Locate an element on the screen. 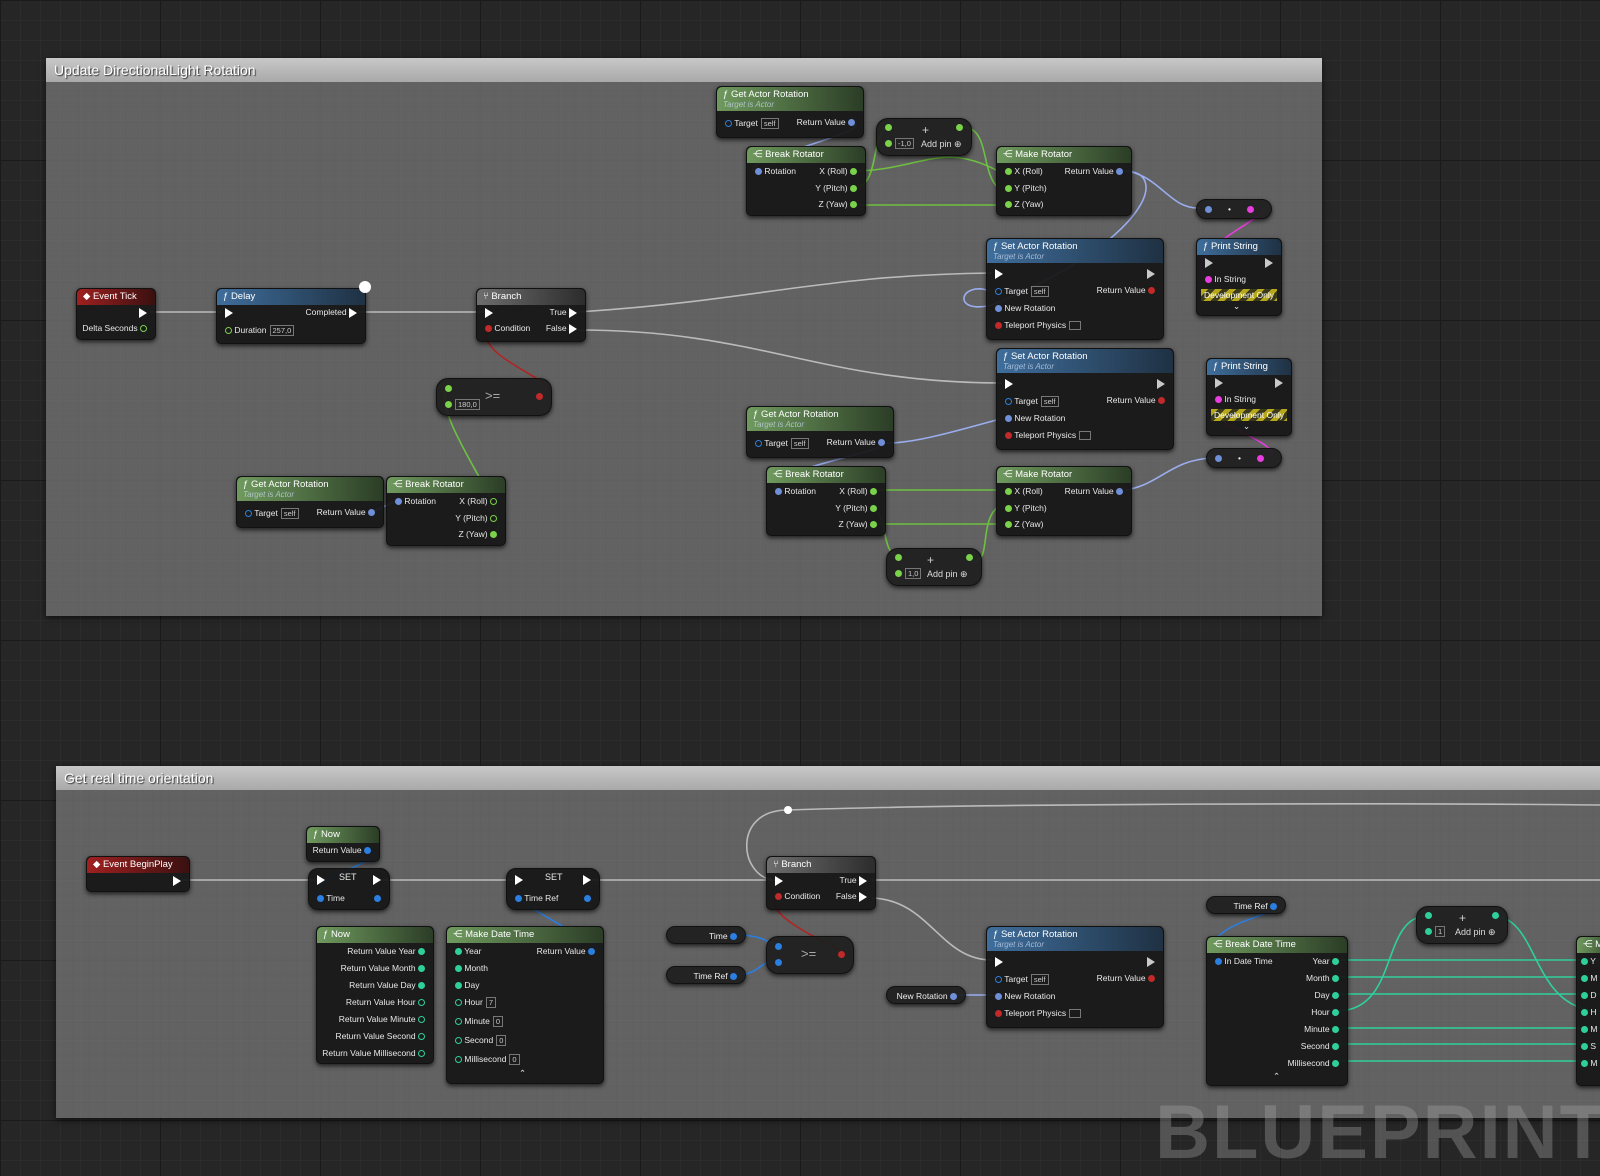 This screenshot has height=1176, width=1600. greater-equal-node: 180,0 >= is located at coordinates (494, 397).